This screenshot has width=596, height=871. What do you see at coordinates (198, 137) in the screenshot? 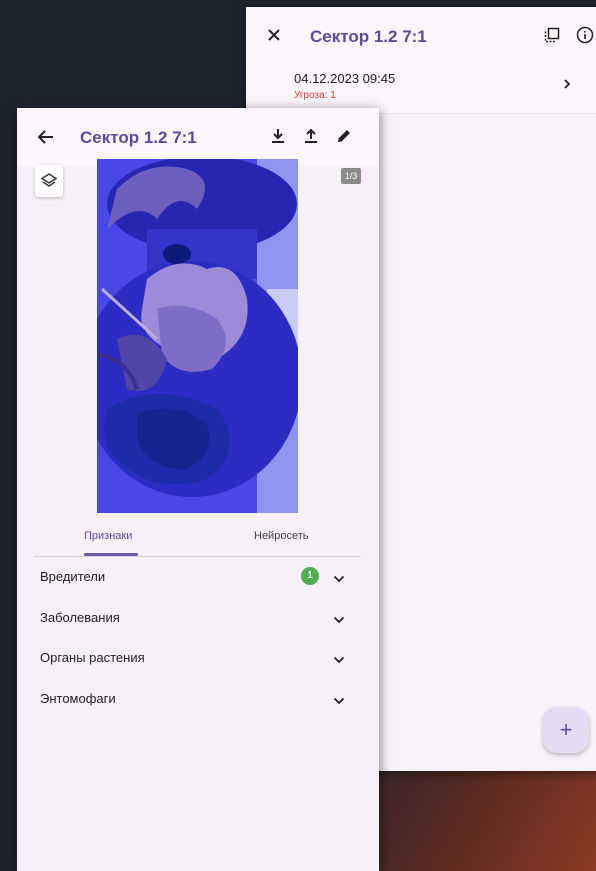
I see `detail-top-bar: Сектор 1.2 7:1` at bounding box center [198, 137].